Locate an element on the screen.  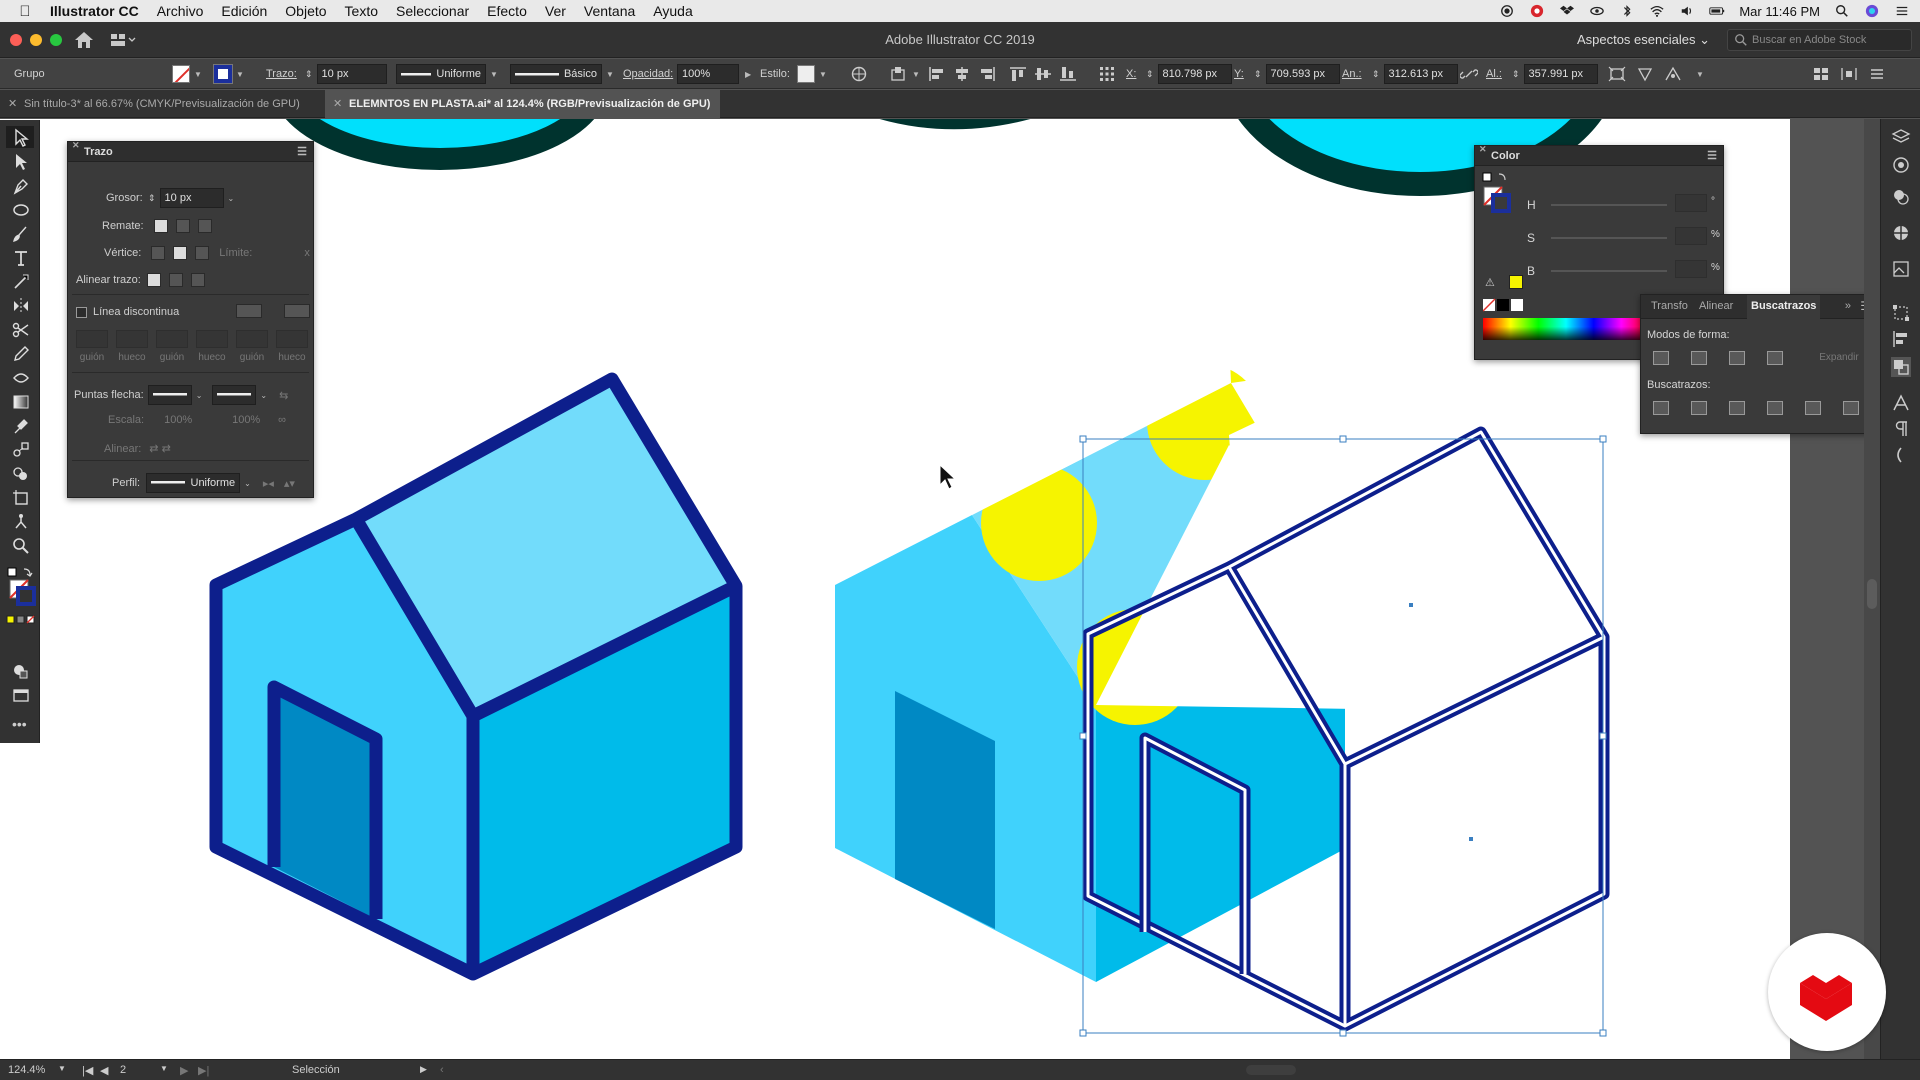
align-to-icon is located at coordinates (899, 74).